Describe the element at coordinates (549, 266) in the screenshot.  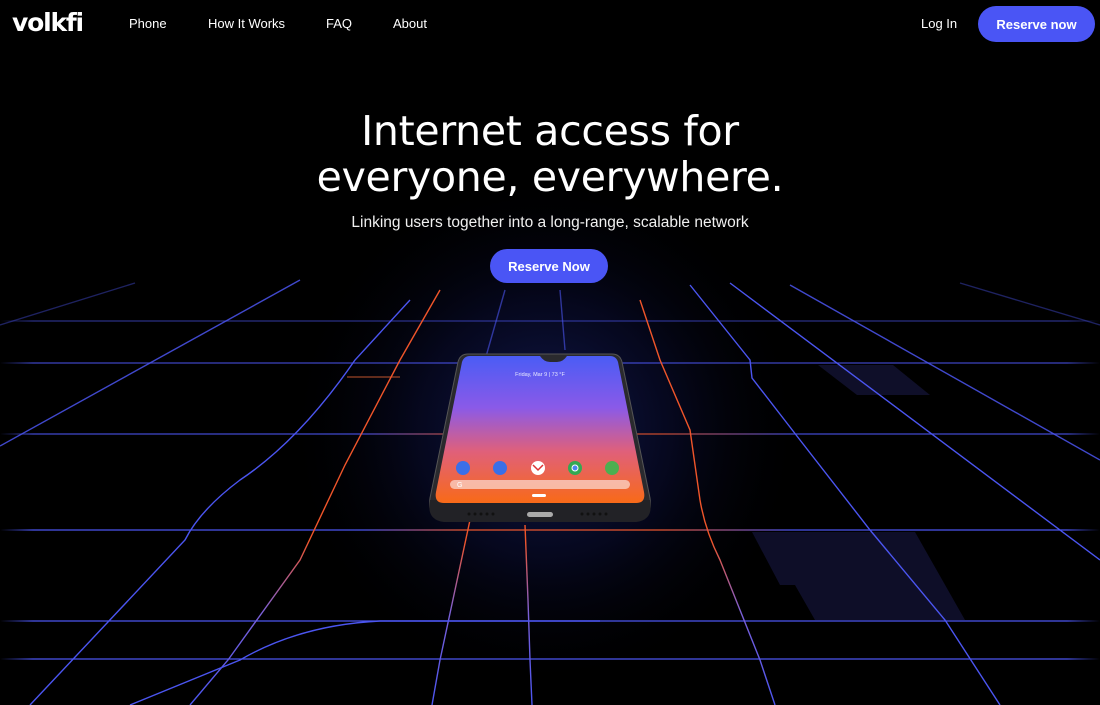
I see `reserve-now-hero-button: Reserve Now` at that location.